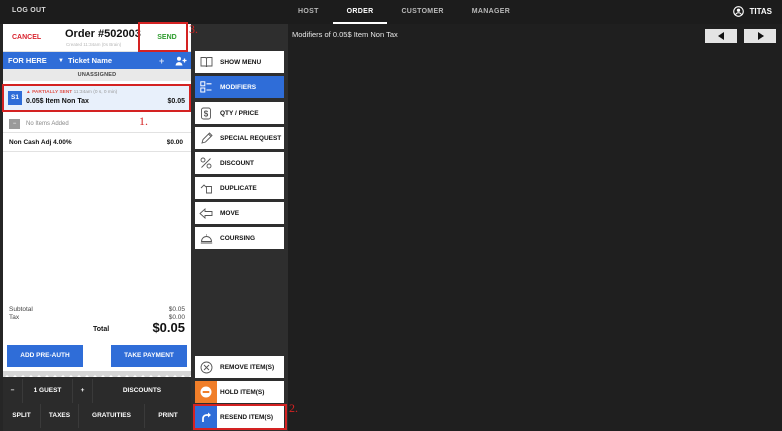 The width and height of the screenshot is (782, 431). I want to click on no-items-row: − No Items Added, so click(39, 124).